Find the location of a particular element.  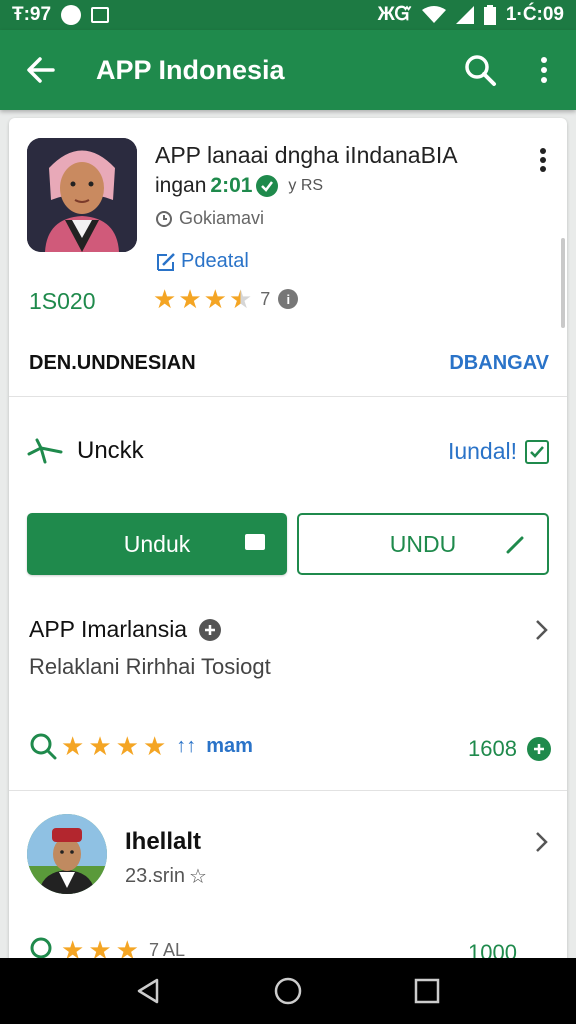

nav-recents-button is located at coordinates (427, 991).